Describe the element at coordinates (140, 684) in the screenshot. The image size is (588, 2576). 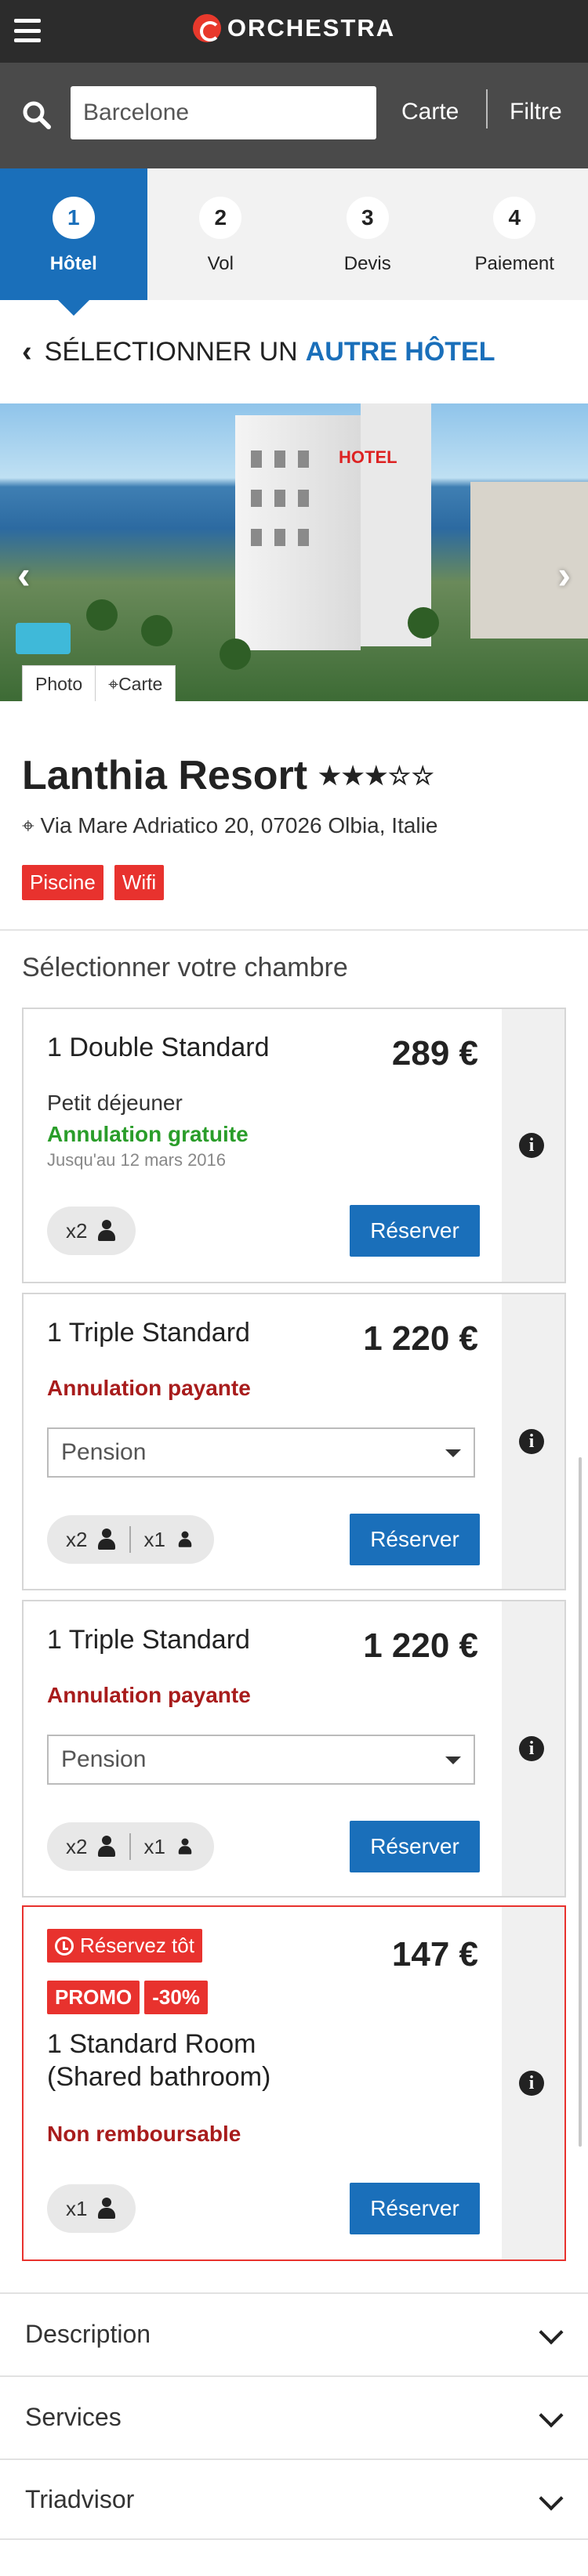
I see `map-tab-label: Carte` at that location.